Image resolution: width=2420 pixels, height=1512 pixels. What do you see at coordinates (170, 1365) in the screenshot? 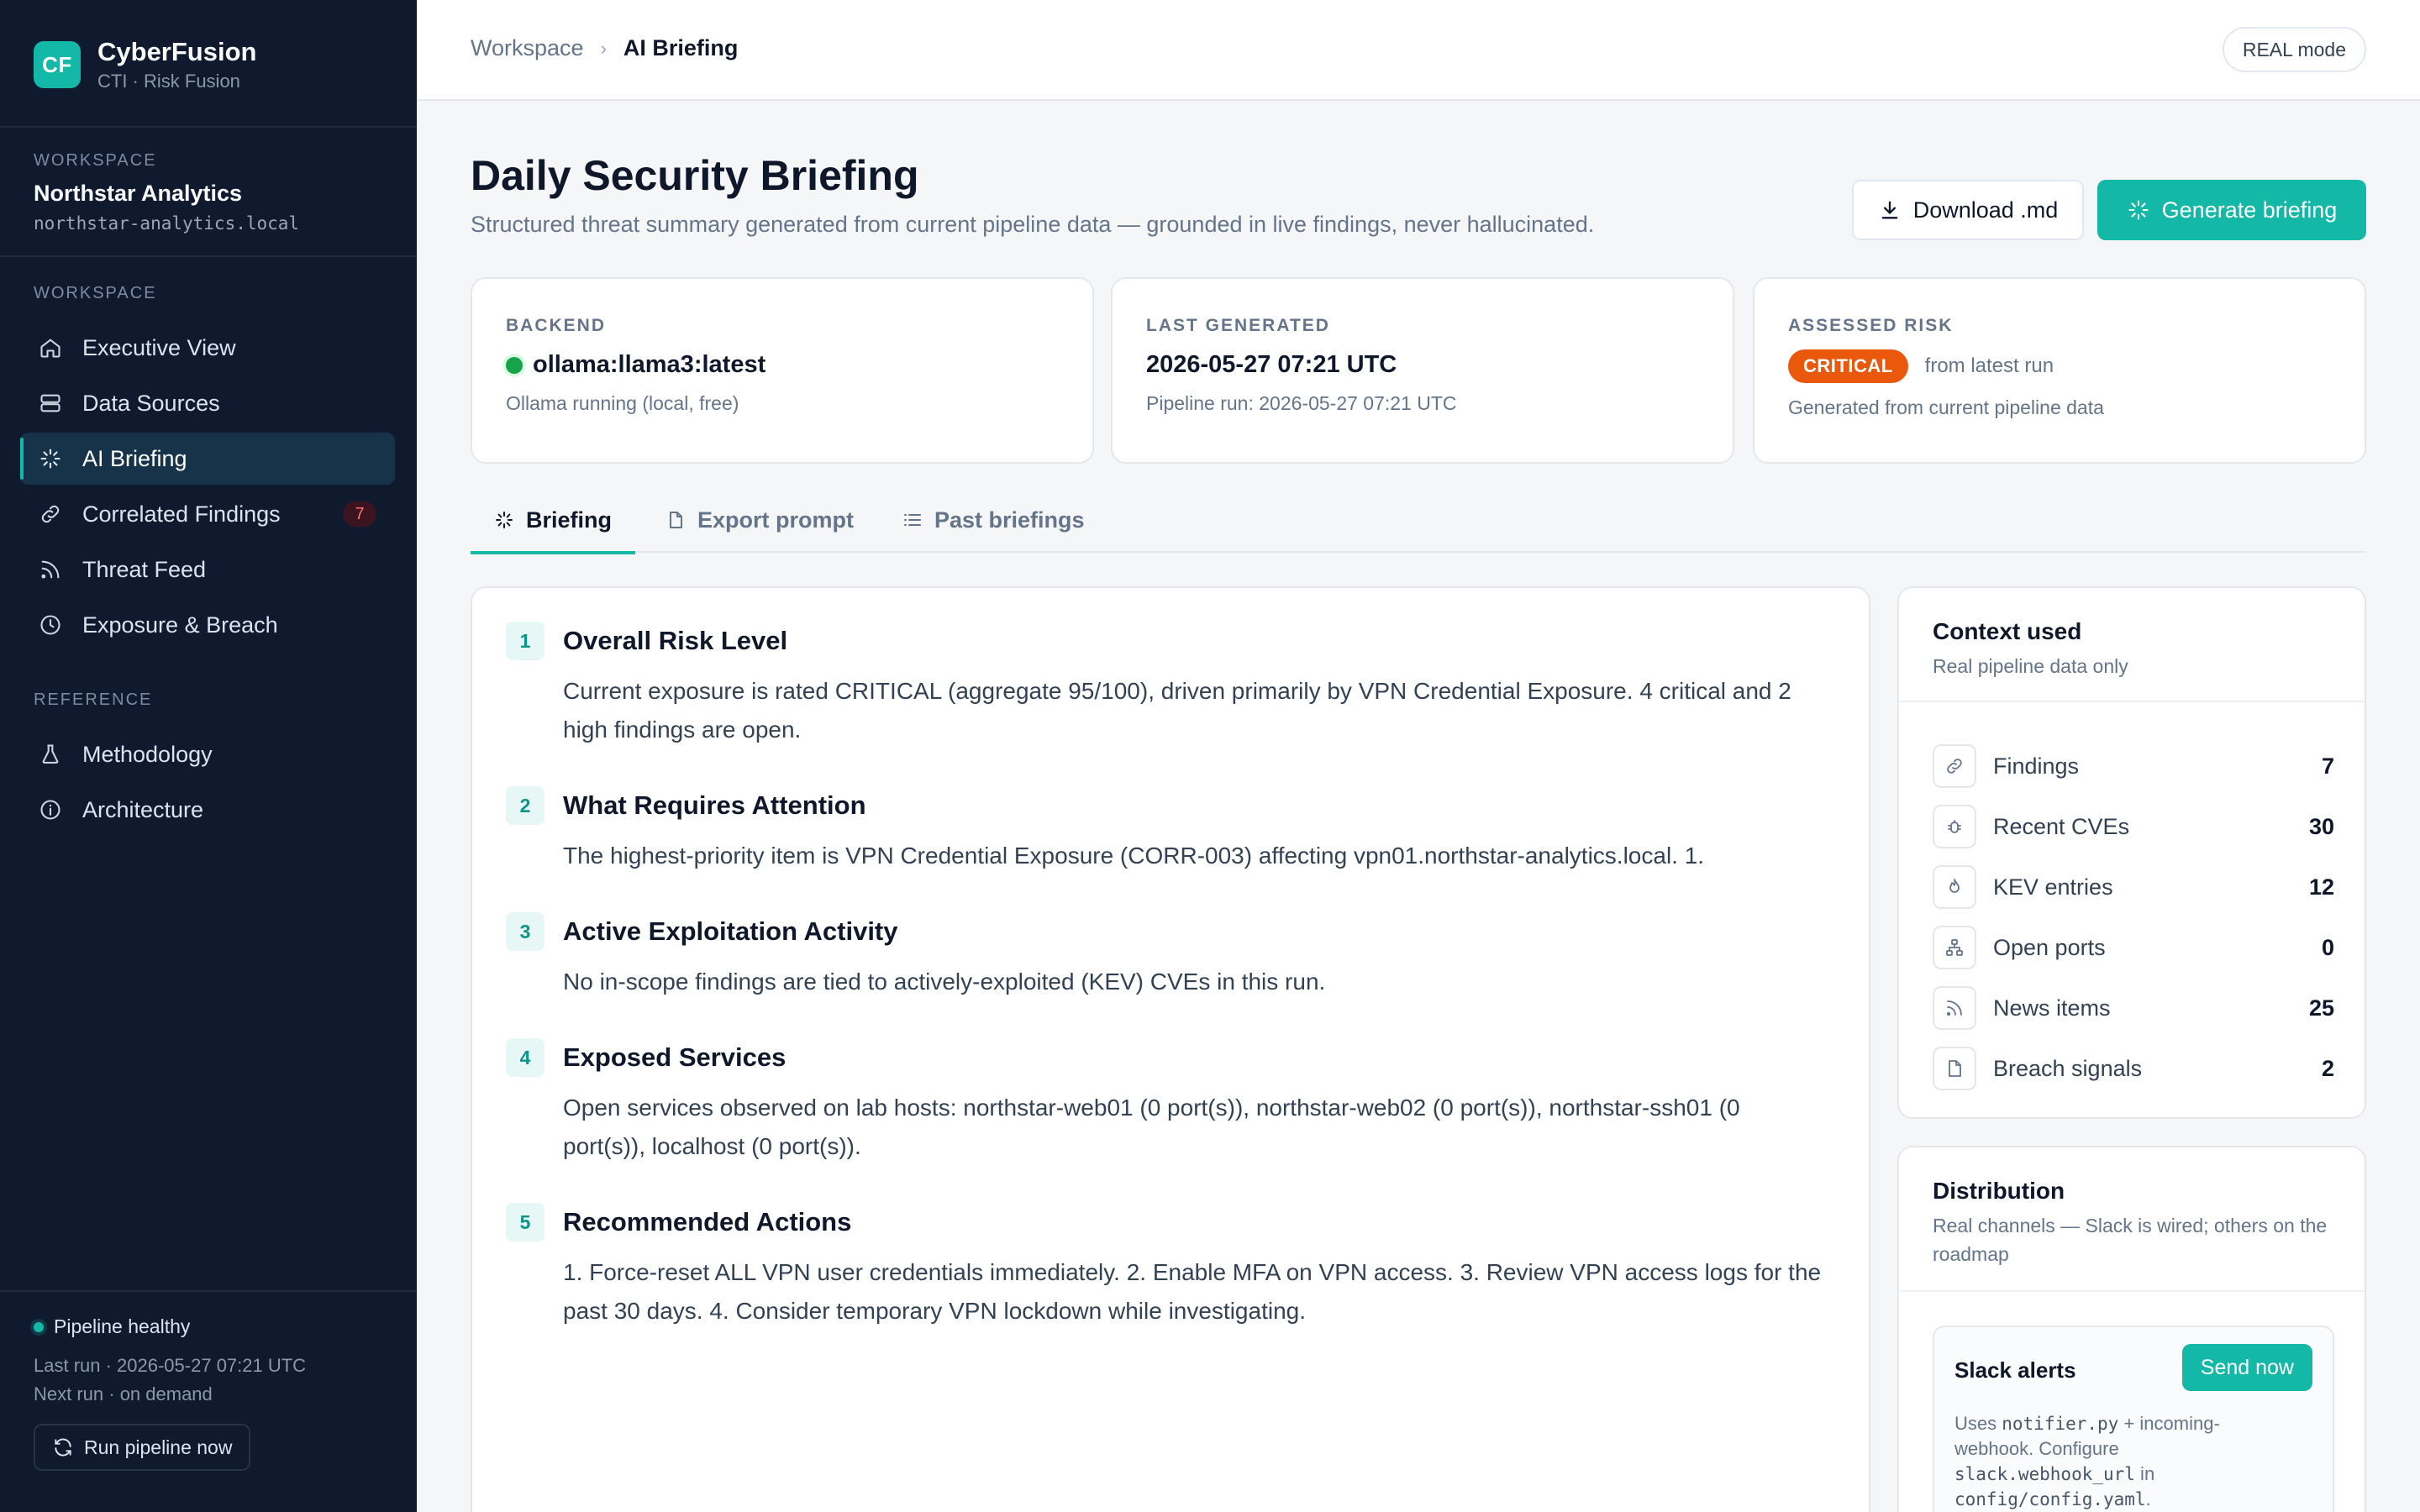
I see `last-run-text: Last run · 2026-05-27 07:21 UTC` at bounding box center [170, 1365].